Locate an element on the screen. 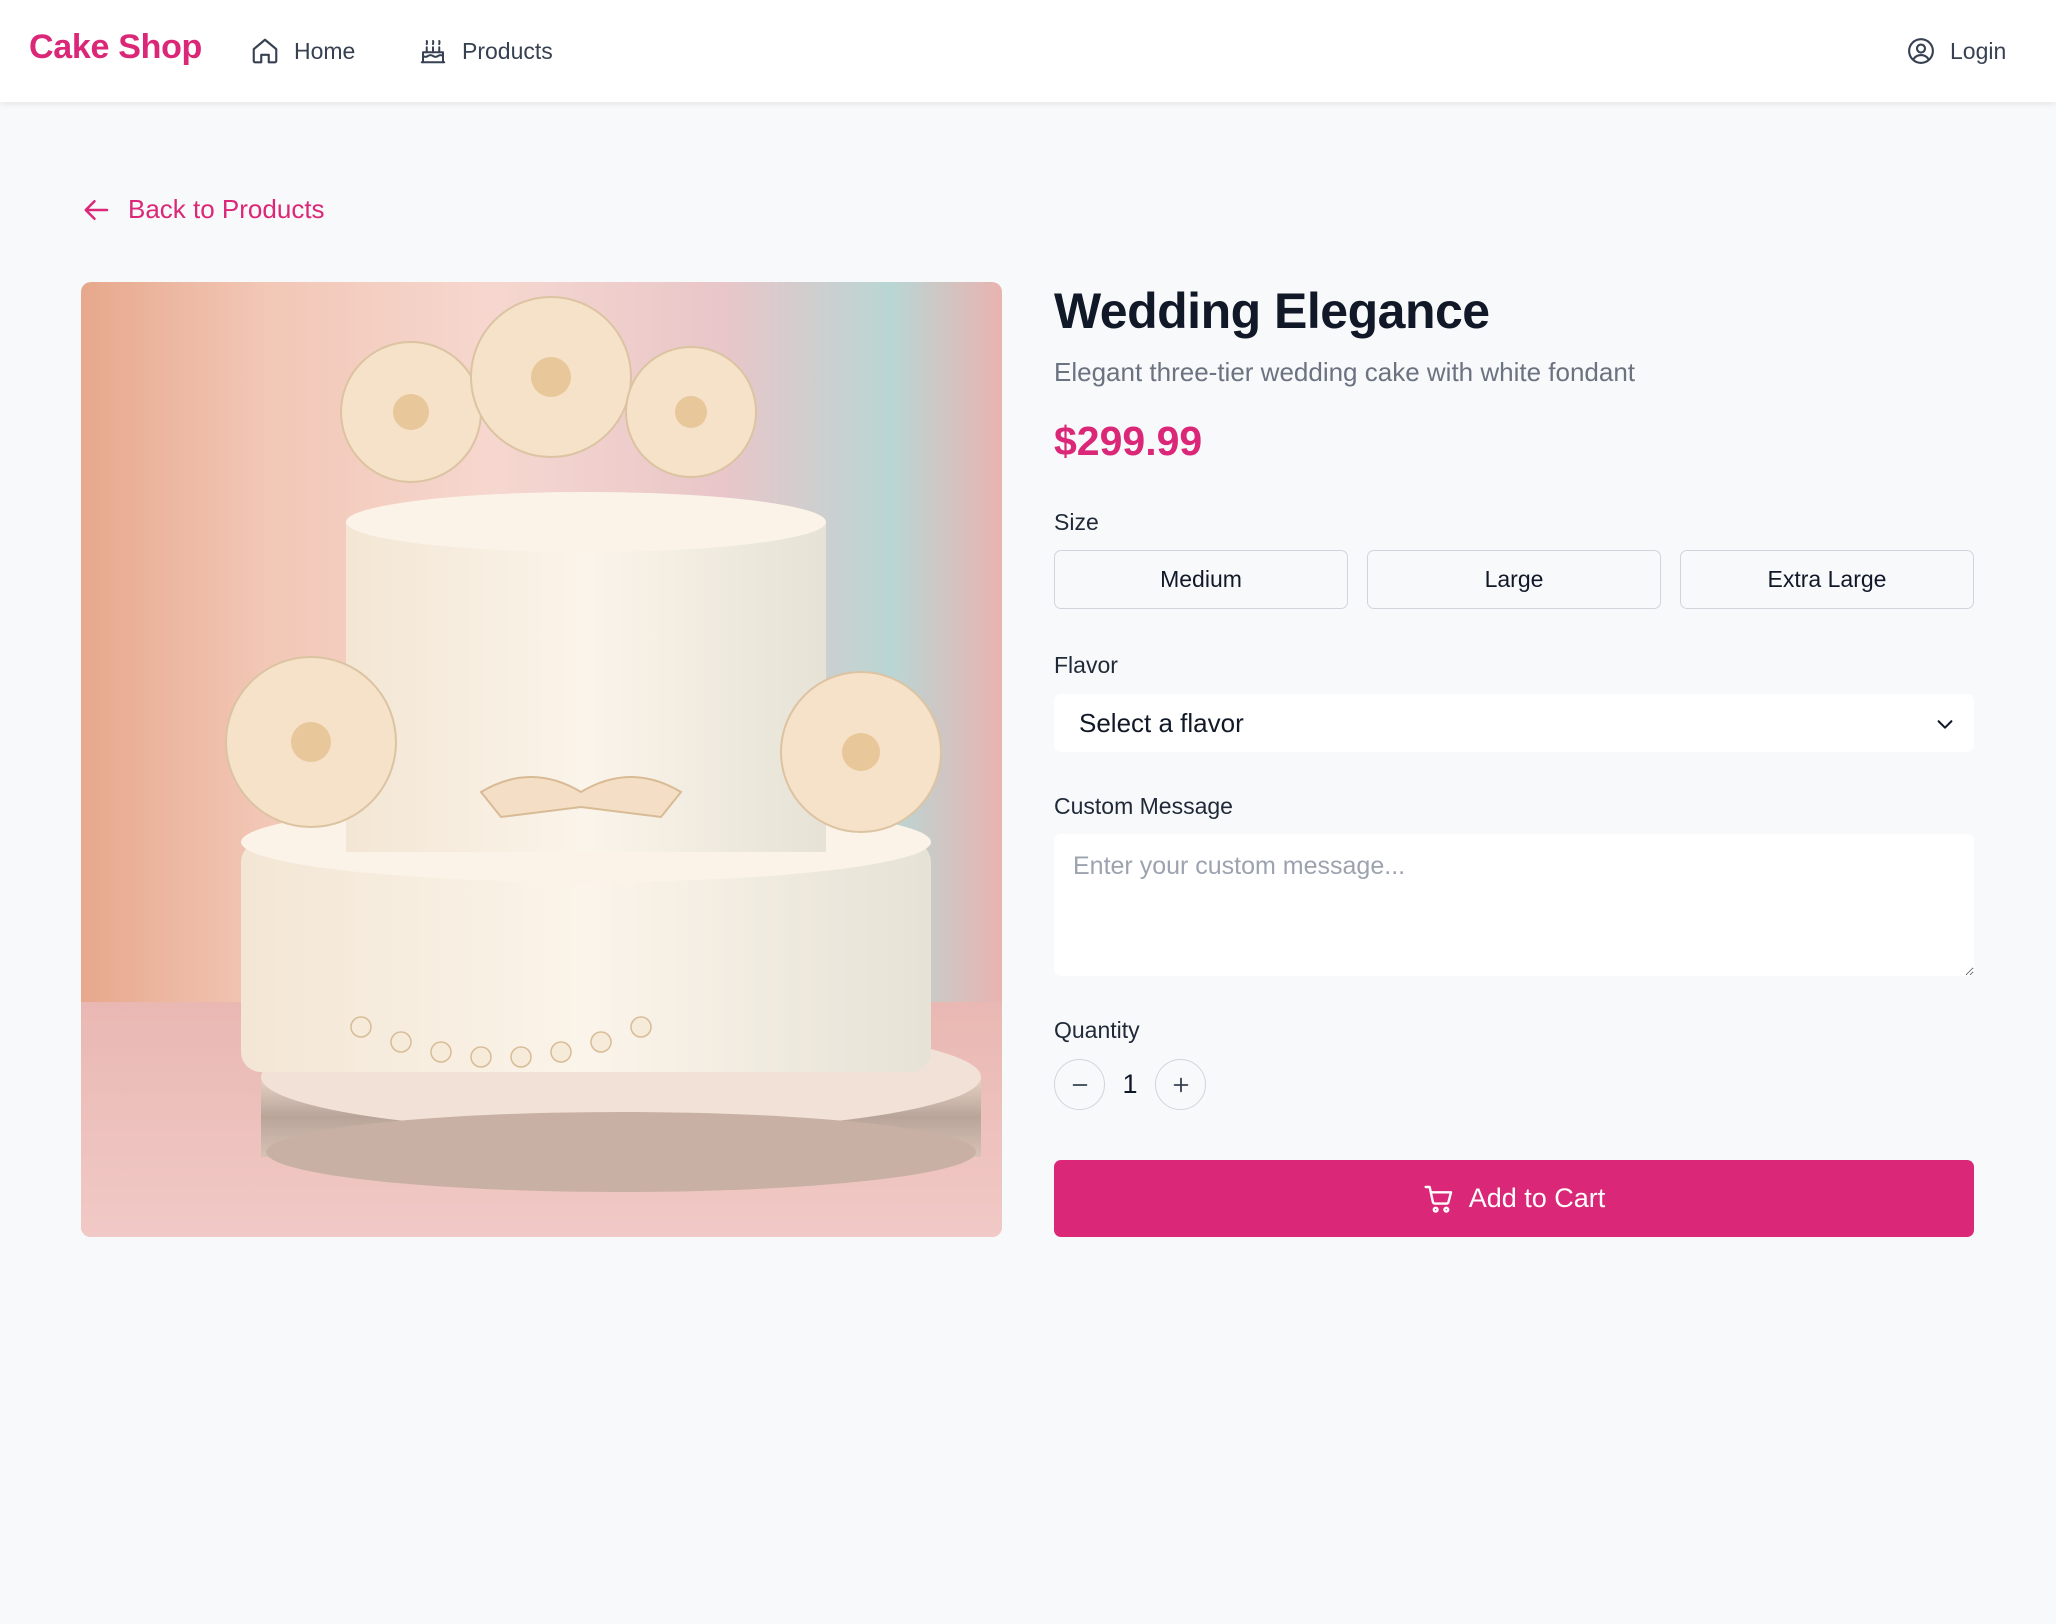  nav-products-label: Products is located at coordinates (507, 50).